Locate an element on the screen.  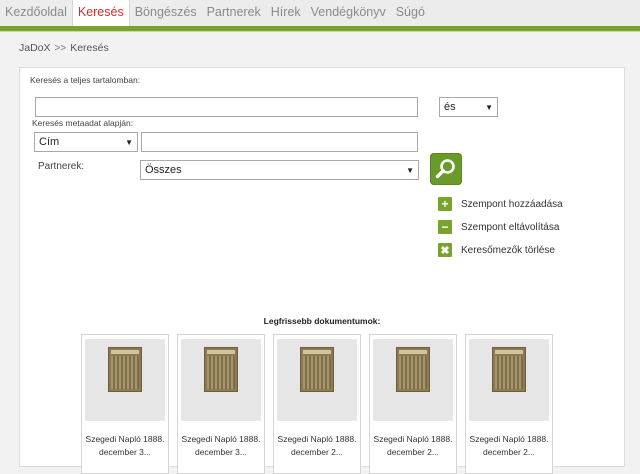
breadcrumb-home: JaDoX is located at coordinates (35, 48).